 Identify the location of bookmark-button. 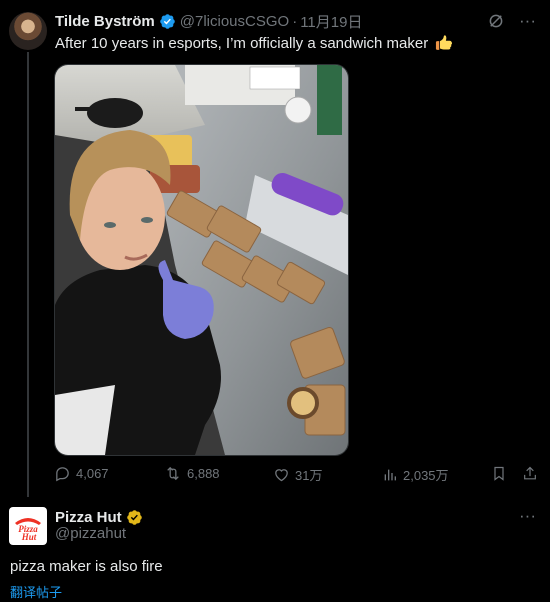
(499, 473).